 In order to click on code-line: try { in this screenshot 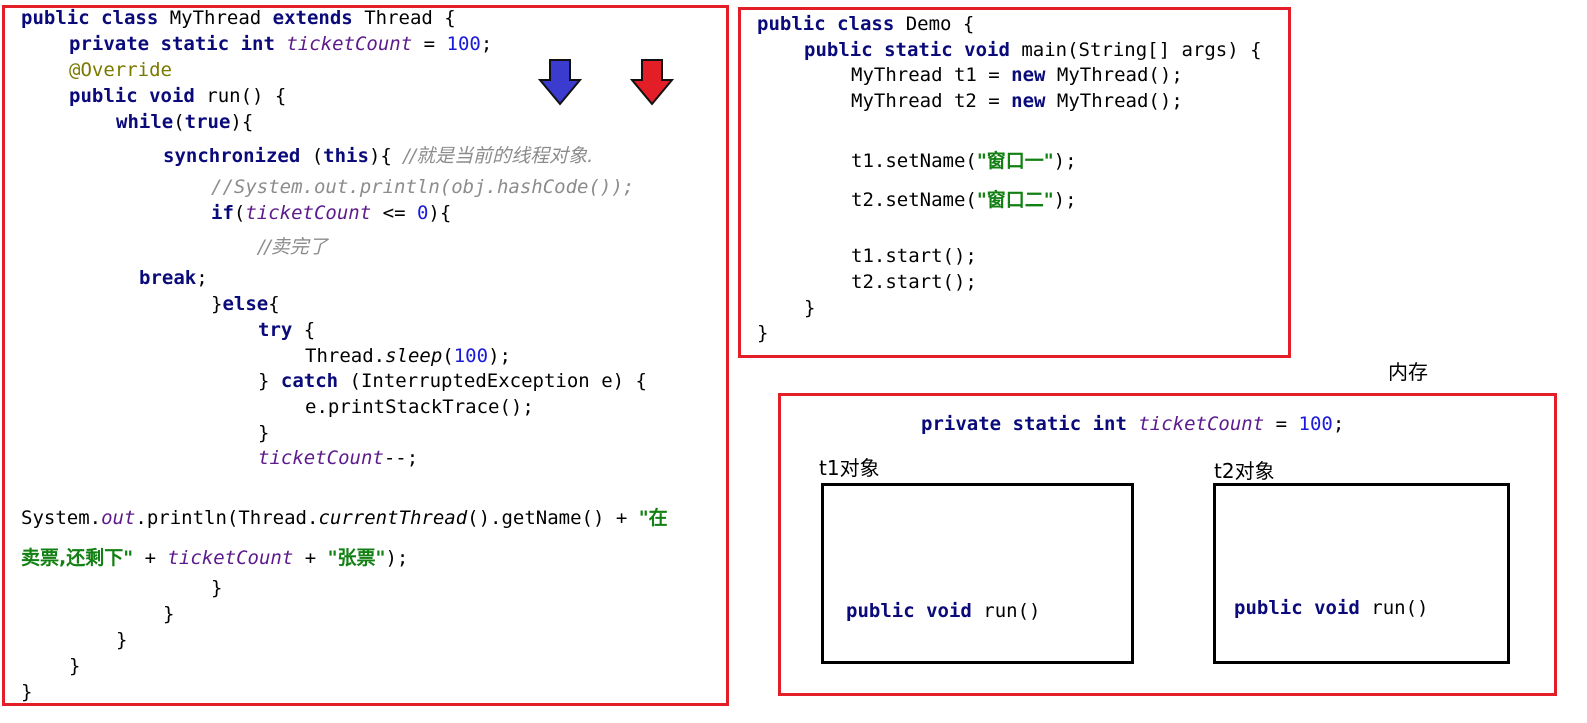, I will do `click(287, 330)`.